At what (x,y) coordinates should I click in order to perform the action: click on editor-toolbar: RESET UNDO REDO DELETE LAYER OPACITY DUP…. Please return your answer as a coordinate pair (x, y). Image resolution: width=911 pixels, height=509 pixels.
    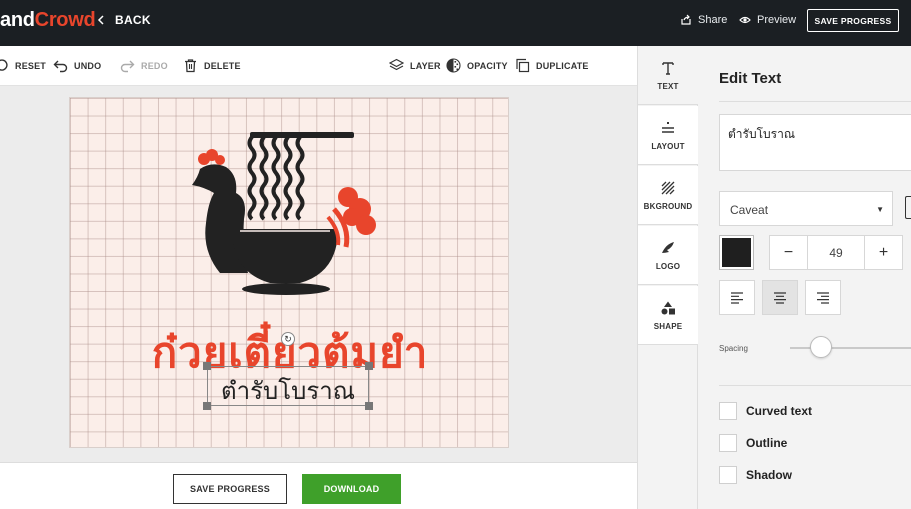
    Looking at the image, I should click on (318, 66).